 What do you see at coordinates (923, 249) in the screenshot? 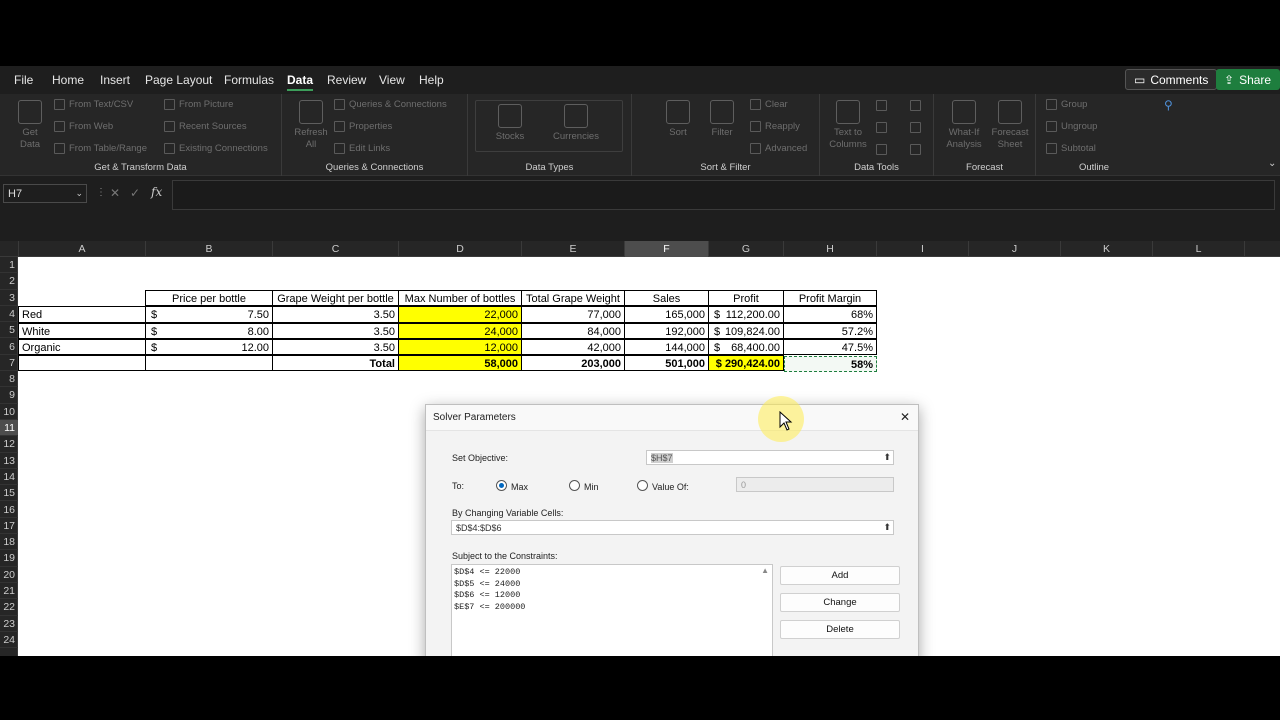
I see `col-header-i: I` at bounding box center [923, 249].